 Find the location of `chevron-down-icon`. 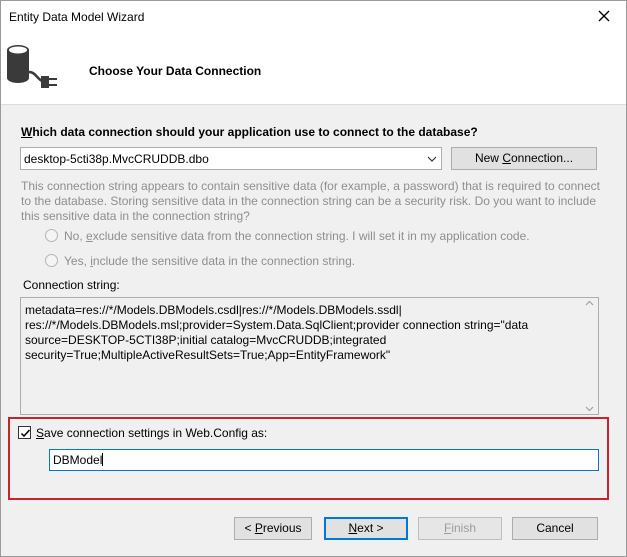

chevron-down-icon is located at coordinates (432, 159).